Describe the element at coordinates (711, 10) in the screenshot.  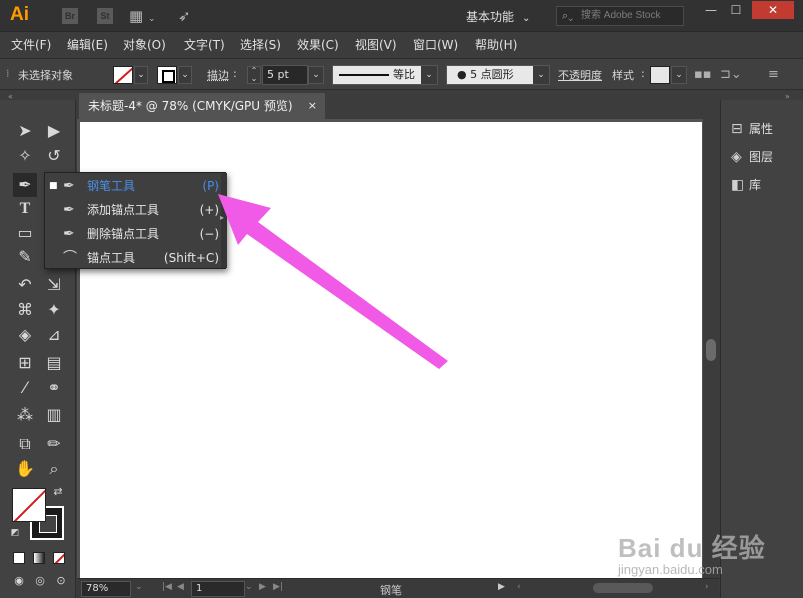
I see `minimize-button: —` at that location.